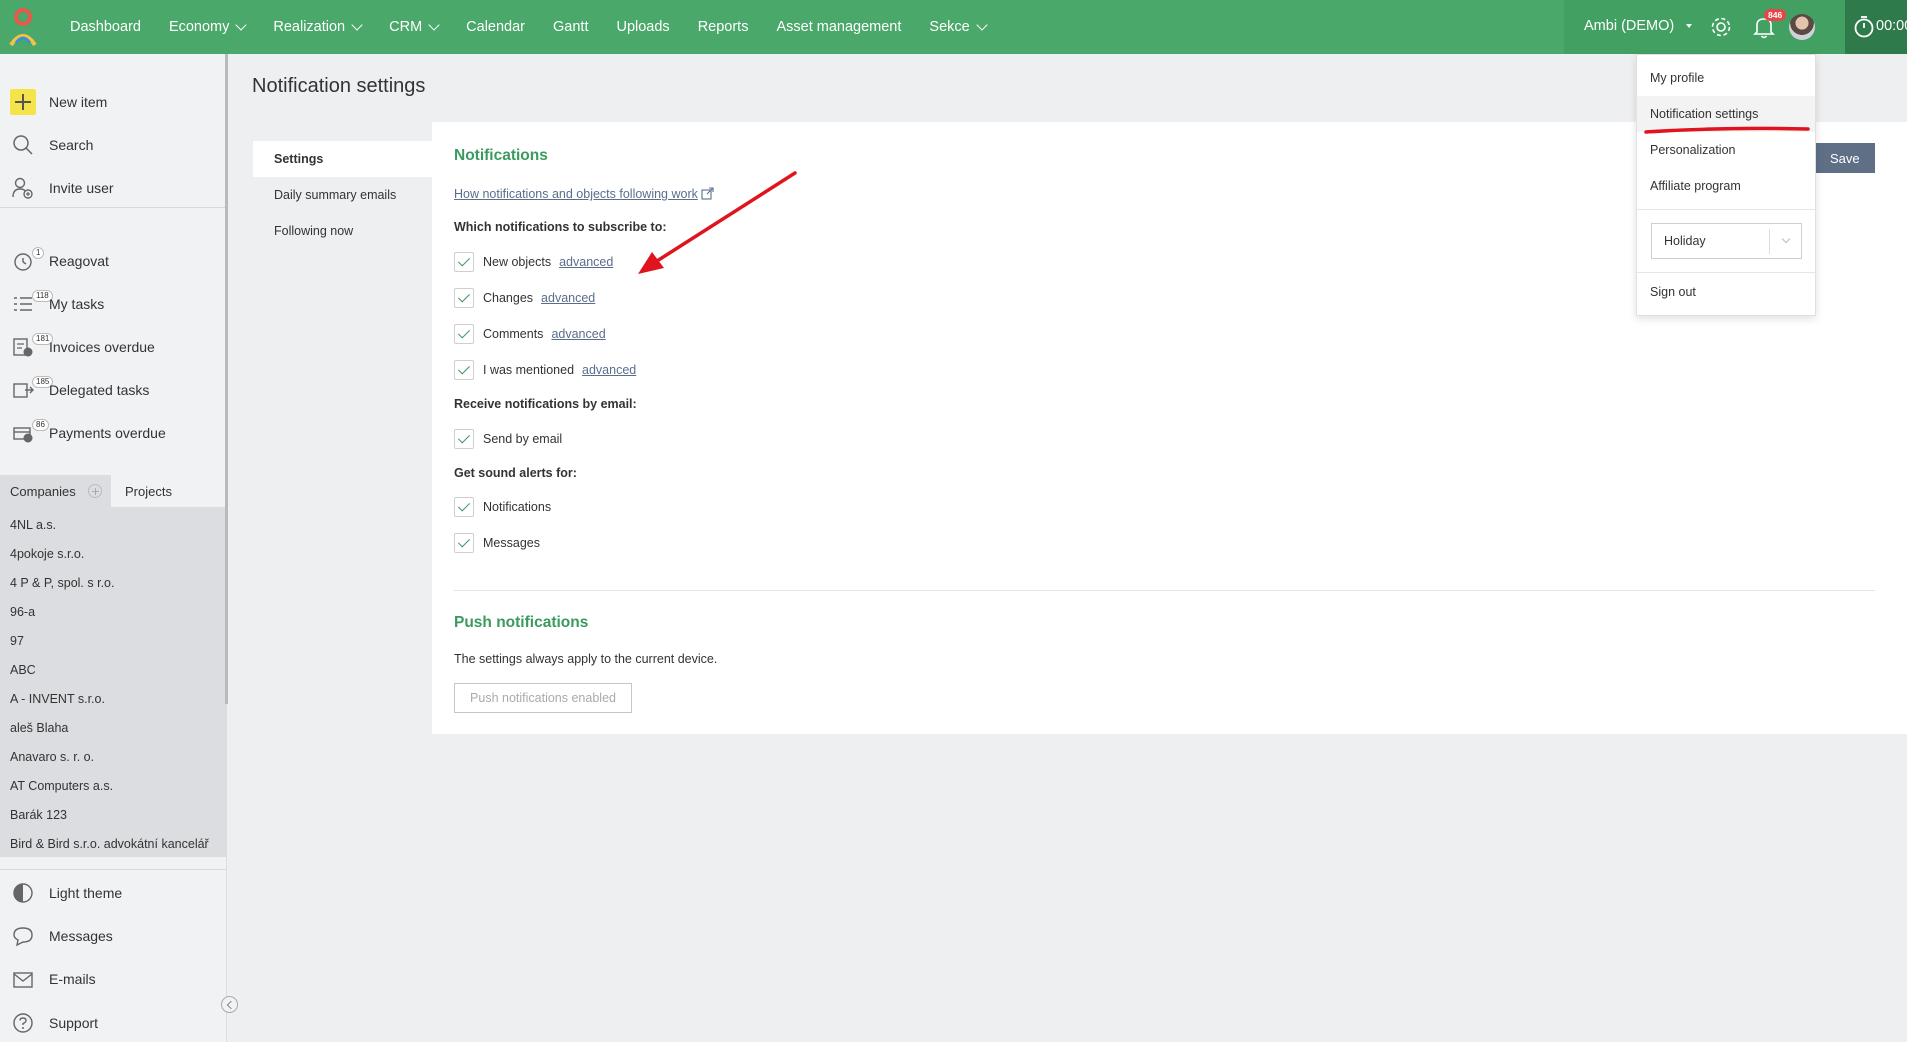 This screenshot has height=1042, width=1907. What do you see at coordinates (1721, 27) in the screenshot?
I see `gear-icon` at bounding box center [1721, 27].